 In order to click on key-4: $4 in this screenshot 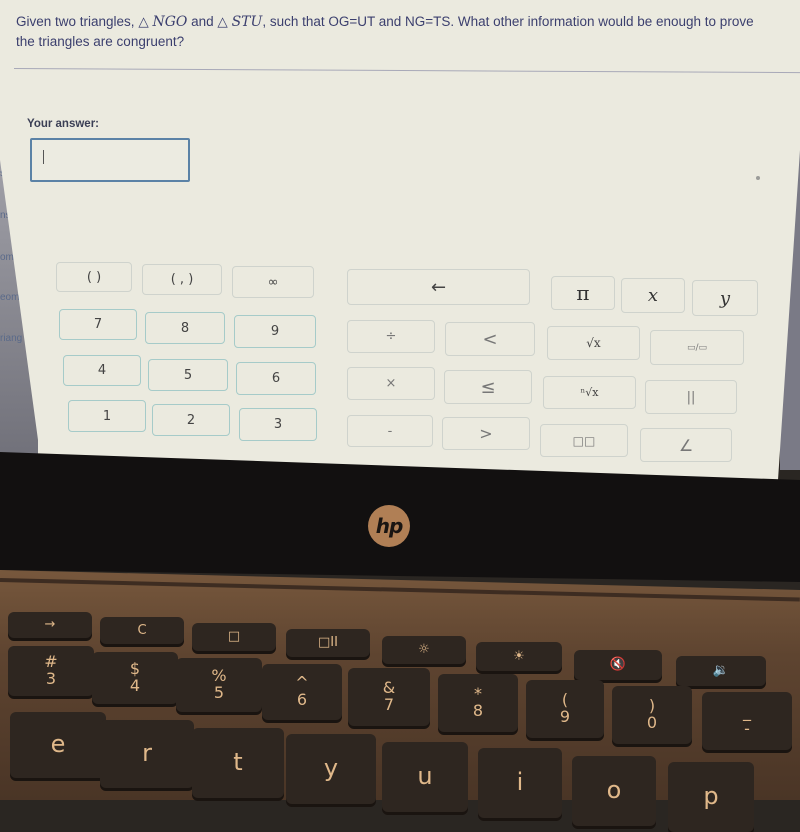, I will do `click(135, 678)`.